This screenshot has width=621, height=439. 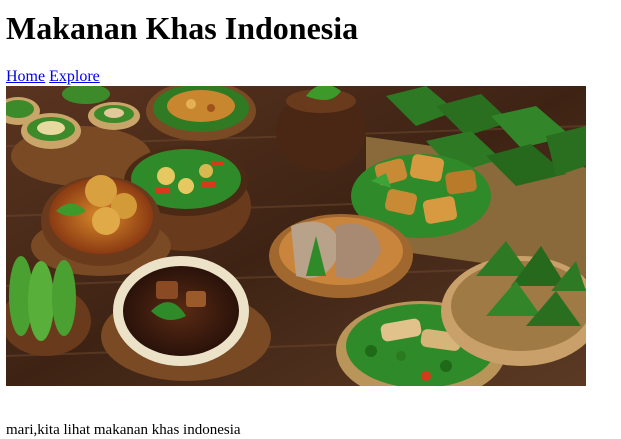 I want to click on nav-links: Home Explore, so click(x=53, y=77).